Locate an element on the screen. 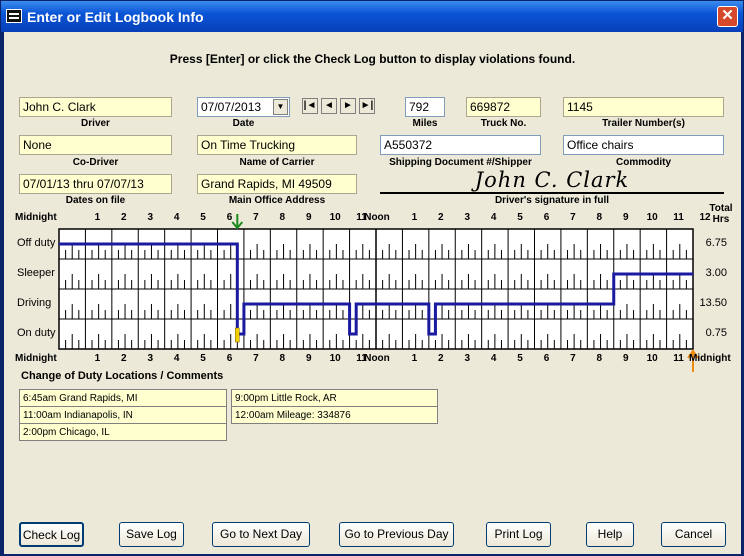 This screenshot has height=556, width=744. date-select: 07/07/2013 ▼ is located at coordinates (243, 107).